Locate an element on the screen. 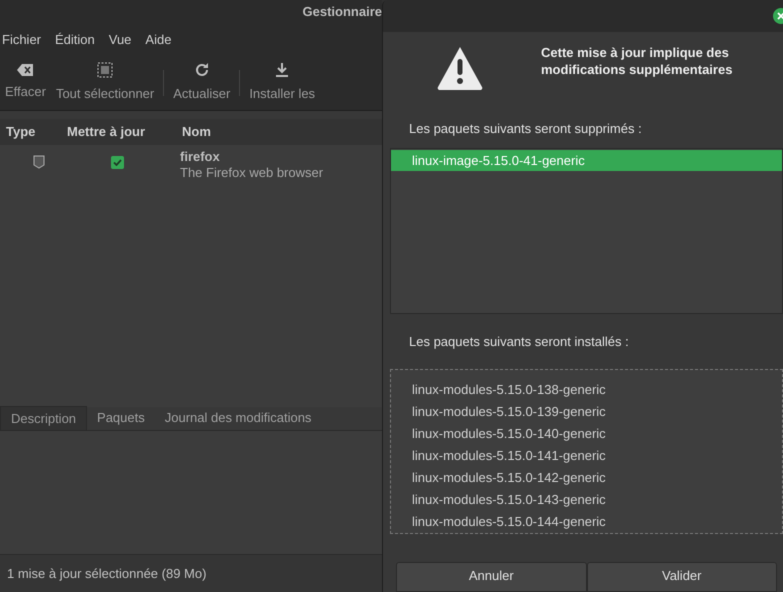 The height and width of the screenshot is (592, 783). list-item: linux-modules-5.15.0-142-generic is located at coordinates (586, 477).